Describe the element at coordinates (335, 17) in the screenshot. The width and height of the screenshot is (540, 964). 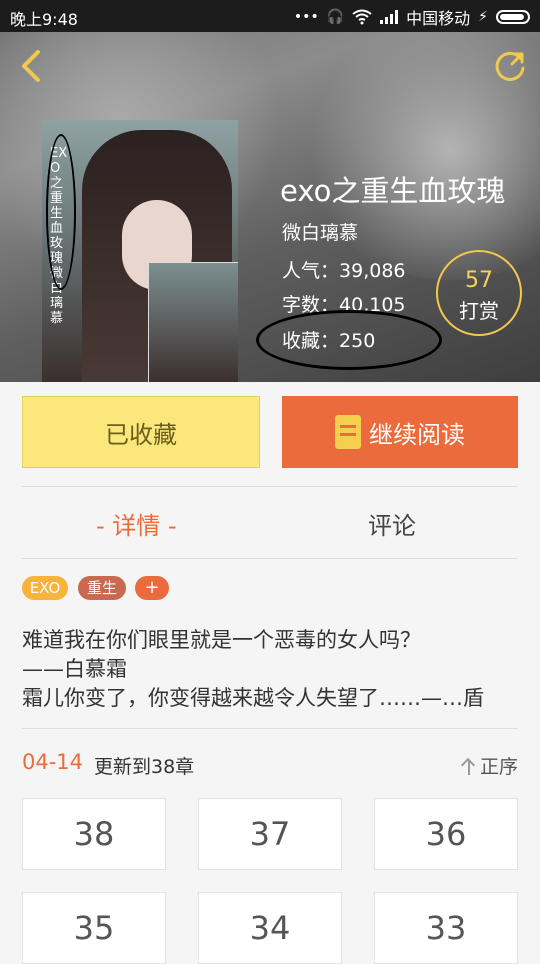
I see `headset-icon: 🎧` at that location.